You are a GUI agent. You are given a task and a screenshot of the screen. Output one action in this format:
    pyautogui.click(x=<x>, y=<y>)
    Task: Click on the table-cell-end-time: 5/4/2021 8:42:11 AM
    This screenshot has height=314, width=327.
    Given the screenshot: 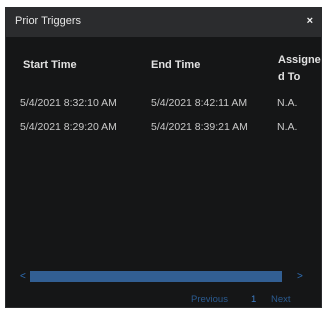 What is the action you would take?
    pyautogui.click(x=199, y=103)
    